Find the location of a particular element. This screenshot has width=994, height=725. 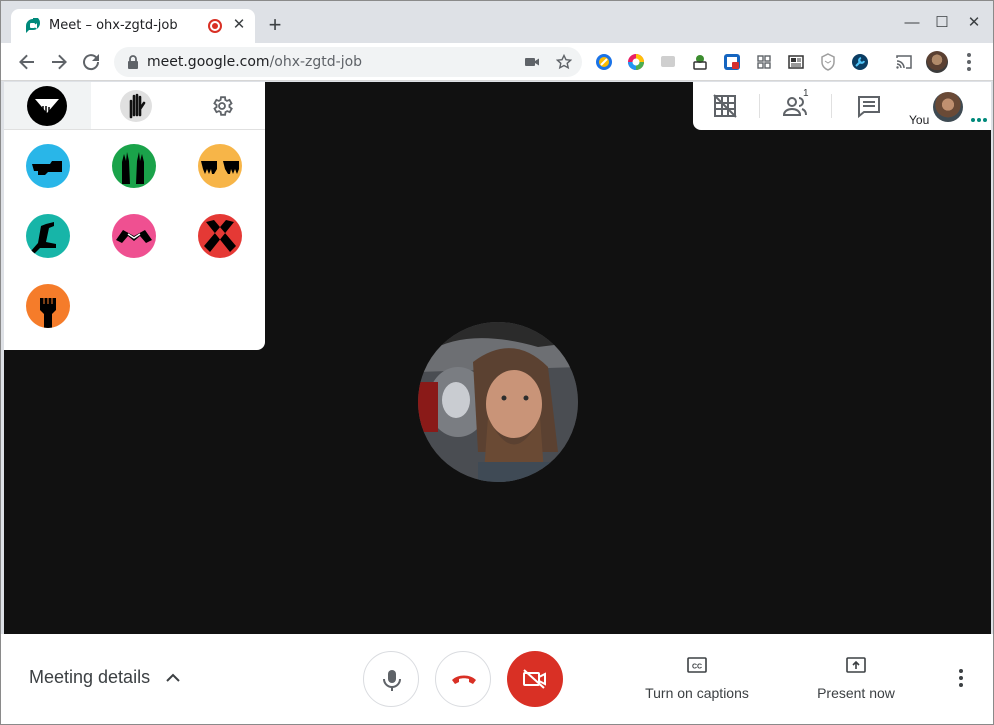

maximize-icon: ☐ is located at coordinates (942, 23).